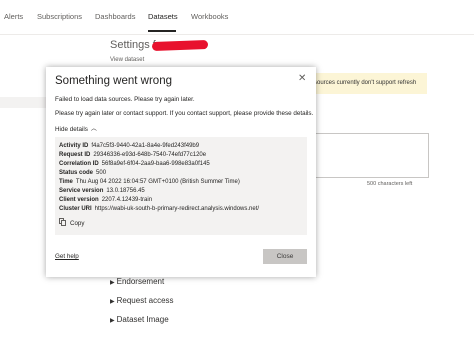 This screenshot has height=338, width=474. I want to click on copy-button: Copy, so click(71, 222).